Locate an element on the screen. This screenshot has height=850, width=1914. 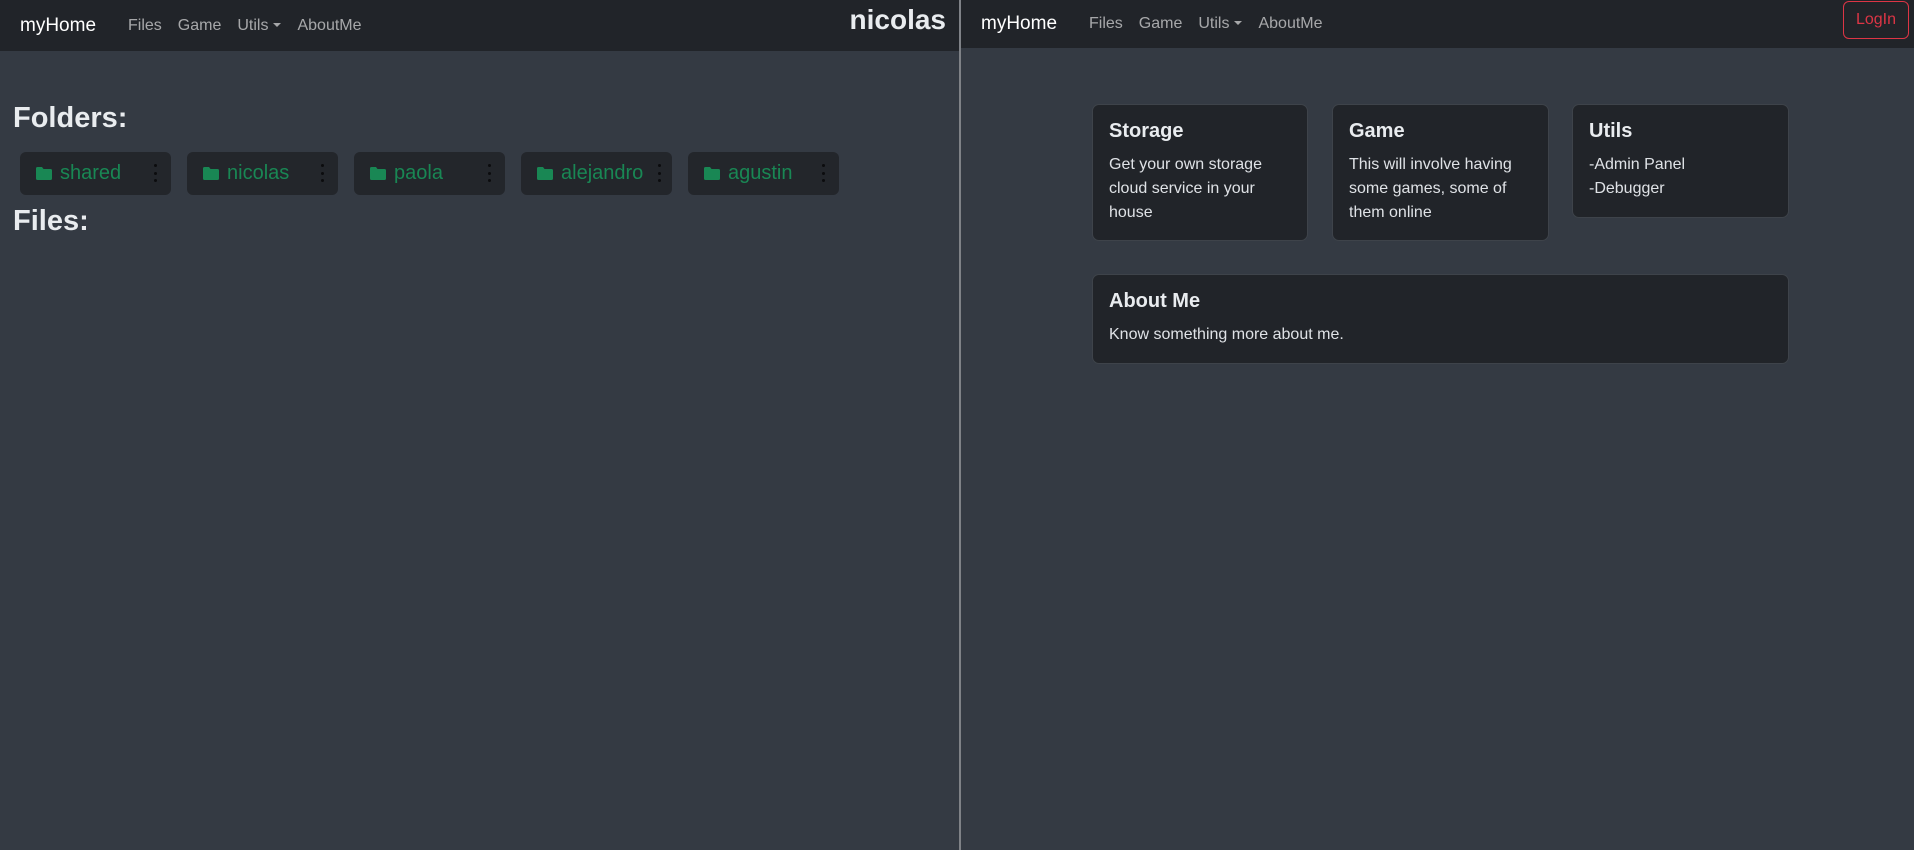
folder-item-nicolas: nicolas is located at coordinates (262, 173).